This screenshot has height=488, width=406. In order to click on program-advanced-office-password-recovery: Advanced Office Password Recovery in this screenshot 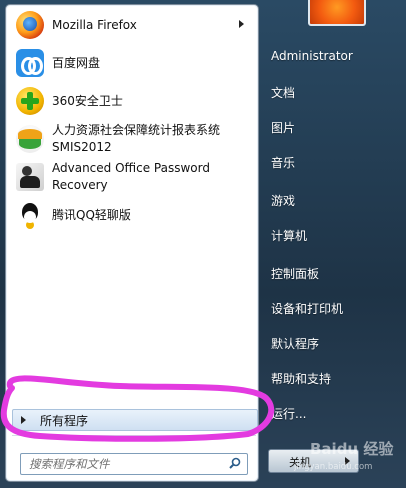, I will do `click(132, 177)`.